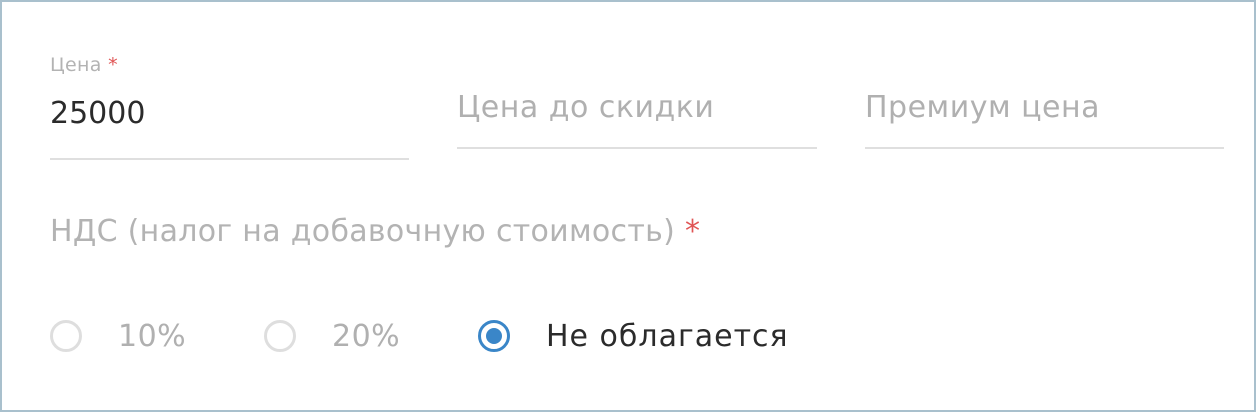 This screenshot has height=412, width=1256. Describe the element at coordinates (229, 159) in the screenshot. I see `price-underline` at that location.